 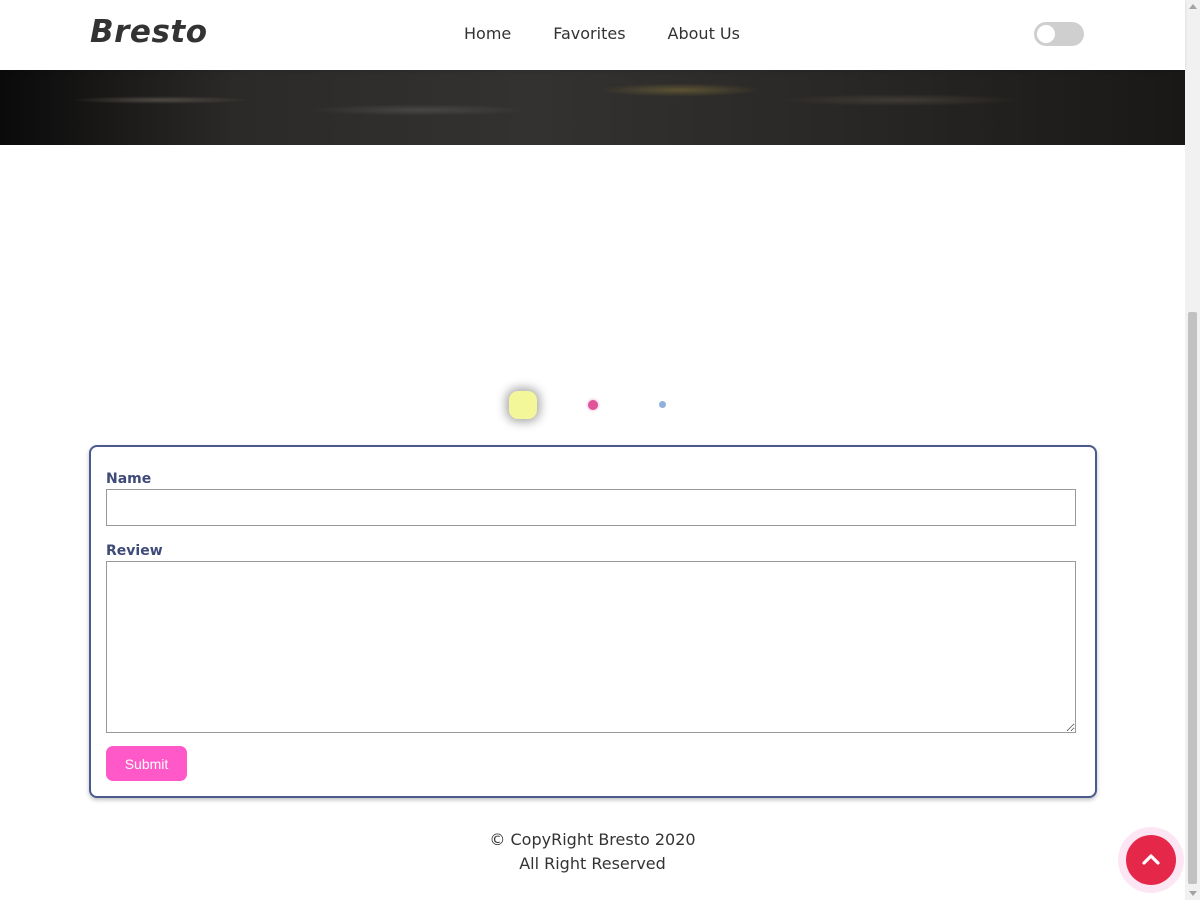 I want to click on name-field, so click(x=591, y=507).